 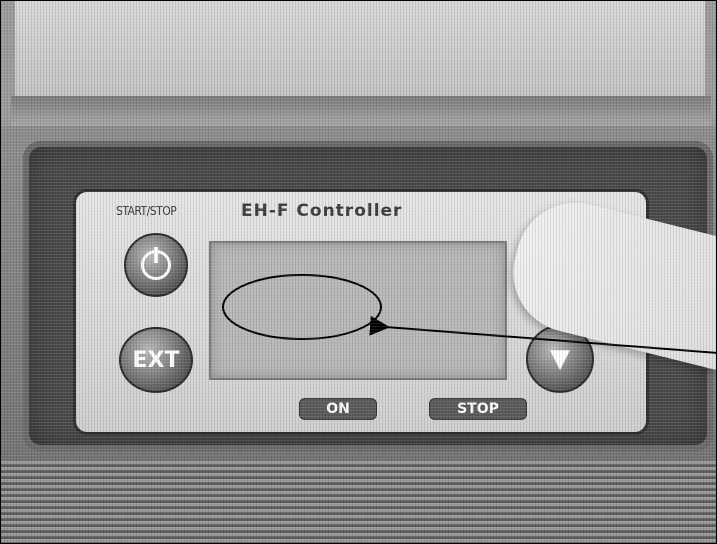 What do you see at coordinates (542, 334) in the screenshot?
I see `pointer-arrow` at bounding box center [542, 334].